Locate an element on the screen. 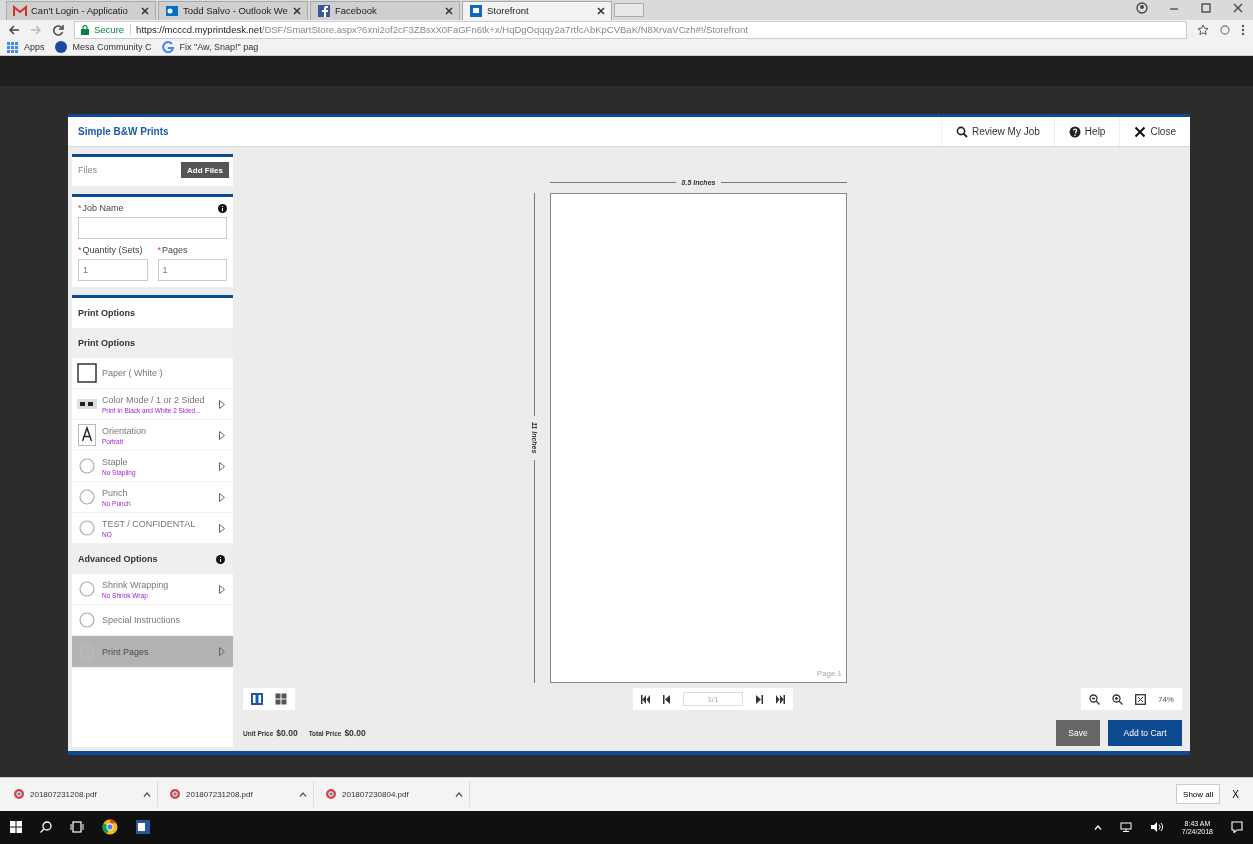 This screenshot has width=1253, height=844. browser-tab: Storefront is located at coordinates (537, 10).